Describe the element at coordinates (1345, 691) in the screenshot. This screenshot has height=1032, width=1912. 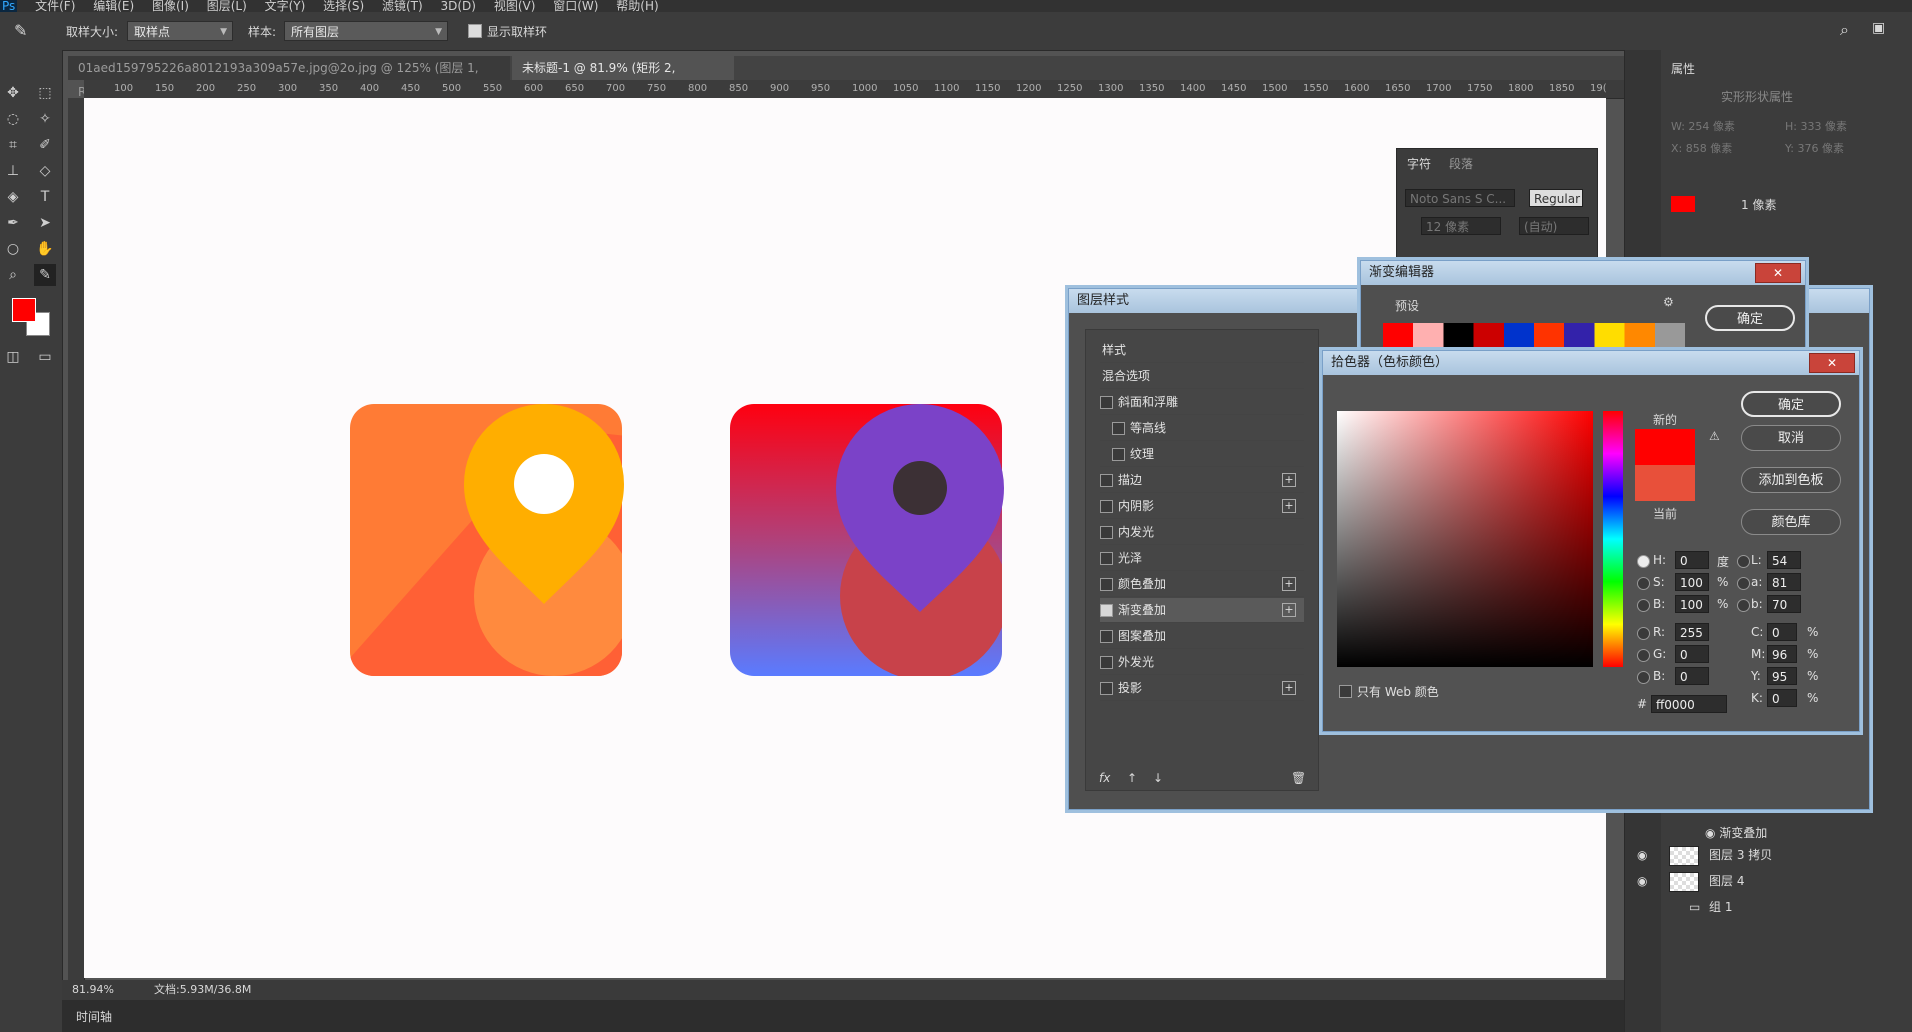
I see `web-colors-checkbox` at that location.